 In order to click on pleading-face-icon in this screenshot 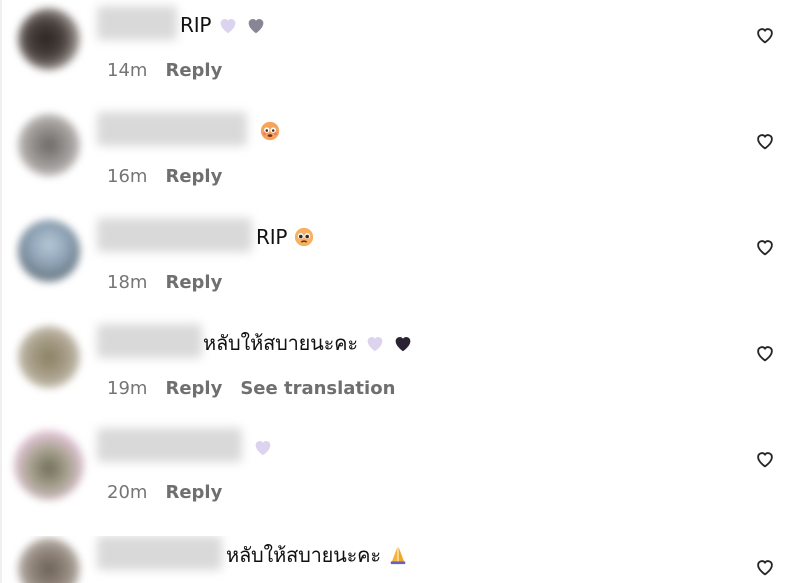, I will do `click(304, 237)`.